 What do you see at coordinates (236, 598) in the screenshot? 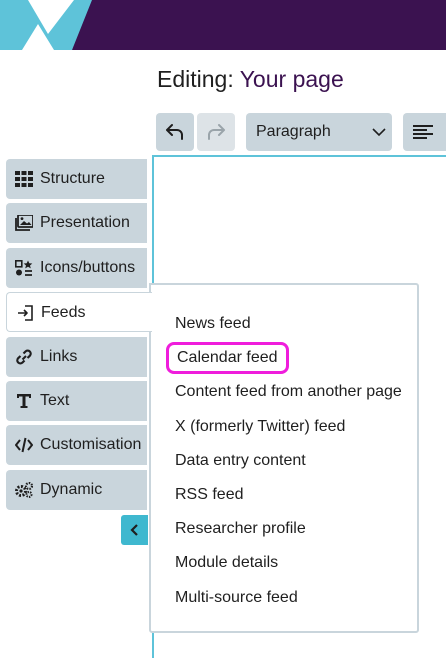
I see `menu-item-multi-source-feed: Multi-source feed` at bounding box center [236, 598].